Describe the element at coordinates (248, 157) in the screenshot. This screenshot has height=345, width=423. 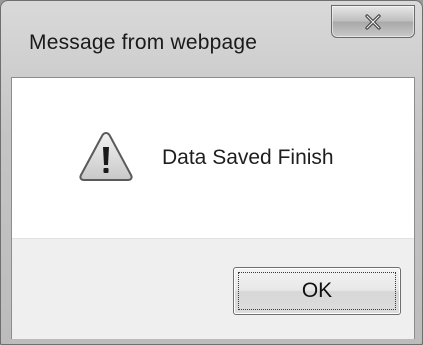
I see `message-text: Data Saved Finish` at that location.